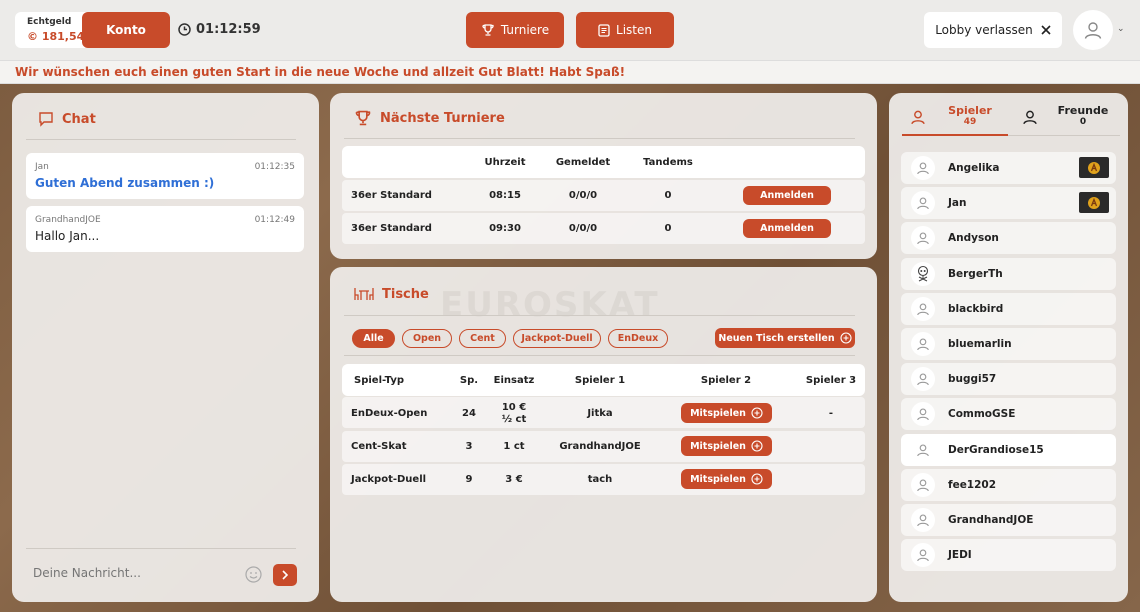 The width and height of the screenshot is (1140, 612). What do you see at coordinates (831, 413) in the screenshot?
I see `game-player-3: -` at bounding box center [831, 413].